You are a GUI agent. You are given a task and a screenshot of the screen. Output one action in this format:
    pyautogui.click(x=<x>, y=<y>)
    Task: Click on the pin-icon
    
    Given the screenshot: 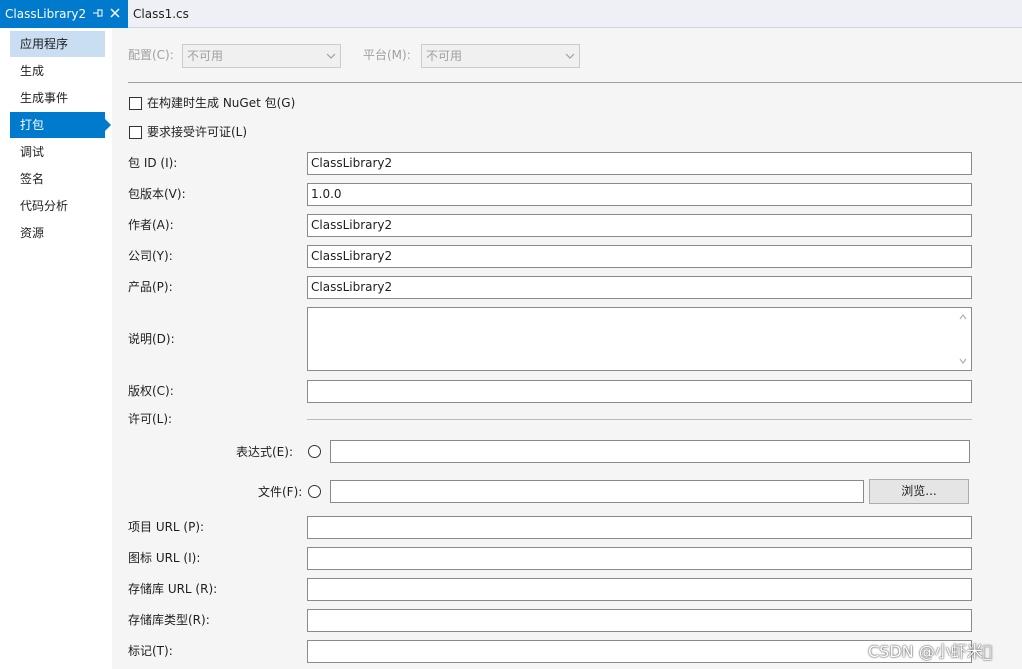 What is the action you would take?
    pyautogui.click(x=98, y=13)
    